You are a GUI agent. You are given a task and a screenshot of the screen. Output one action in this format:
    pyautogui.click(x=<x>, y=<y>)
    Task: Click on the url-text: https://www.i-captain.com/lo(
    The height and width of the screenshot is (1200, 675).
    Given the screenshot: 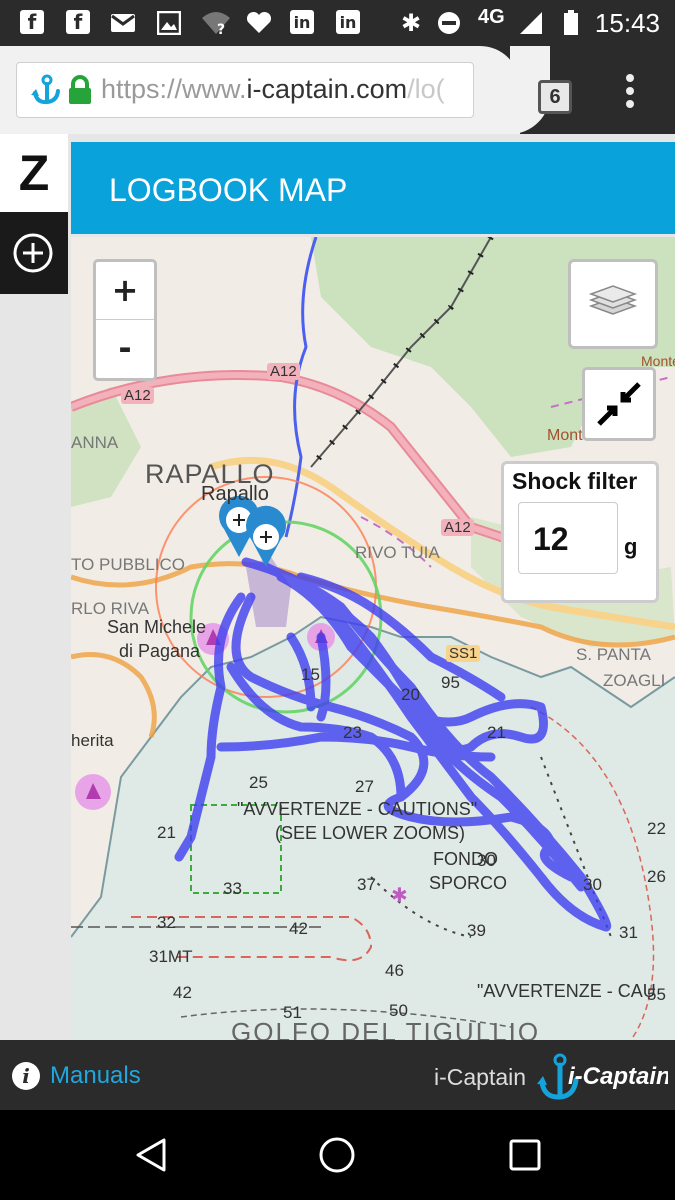 What is the action you would take?
    pyautogui.click(x=273, y=89)
    